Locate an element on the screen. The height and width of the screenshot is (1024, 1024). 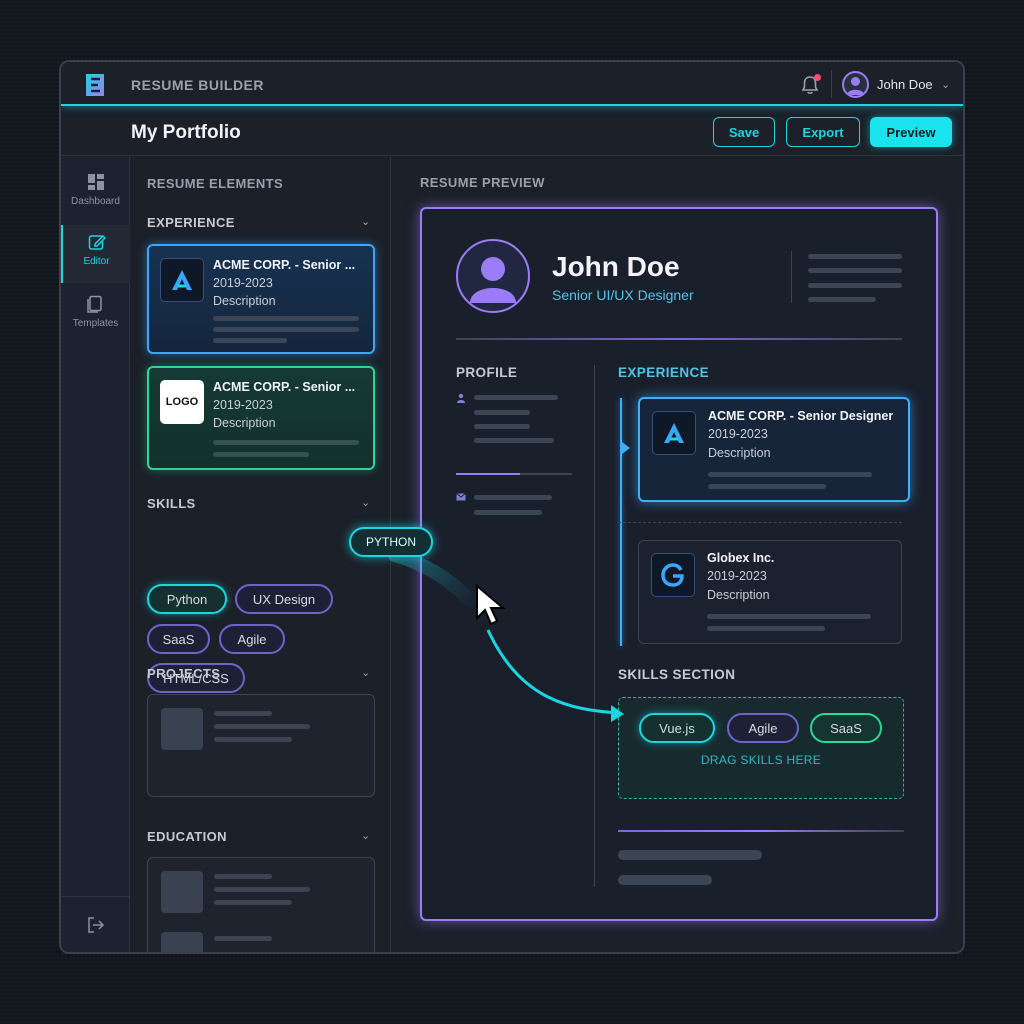
experience-title: ACME CORP. - Senior Designer is located at coordinates (801, 416).